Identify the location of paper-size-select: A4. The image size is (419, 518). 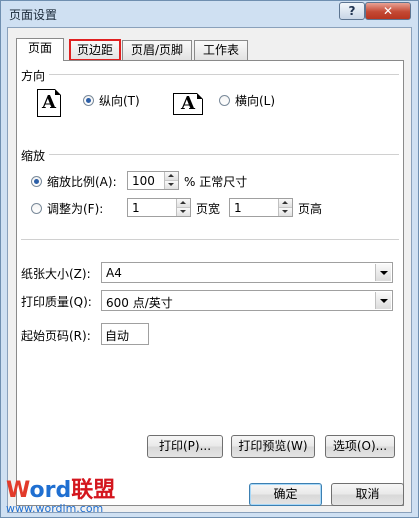
(247, 272).